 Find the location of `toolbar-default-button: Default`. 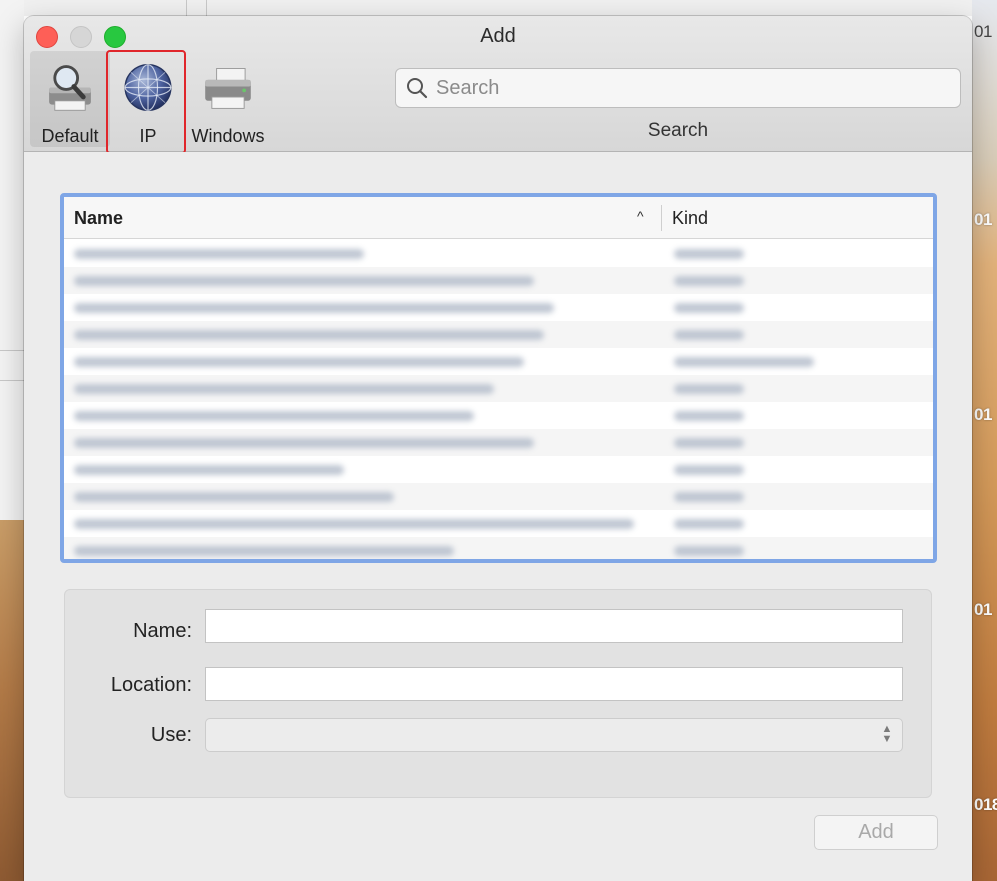

toolbar-default-button: Default is located at coordinates (70, 99).